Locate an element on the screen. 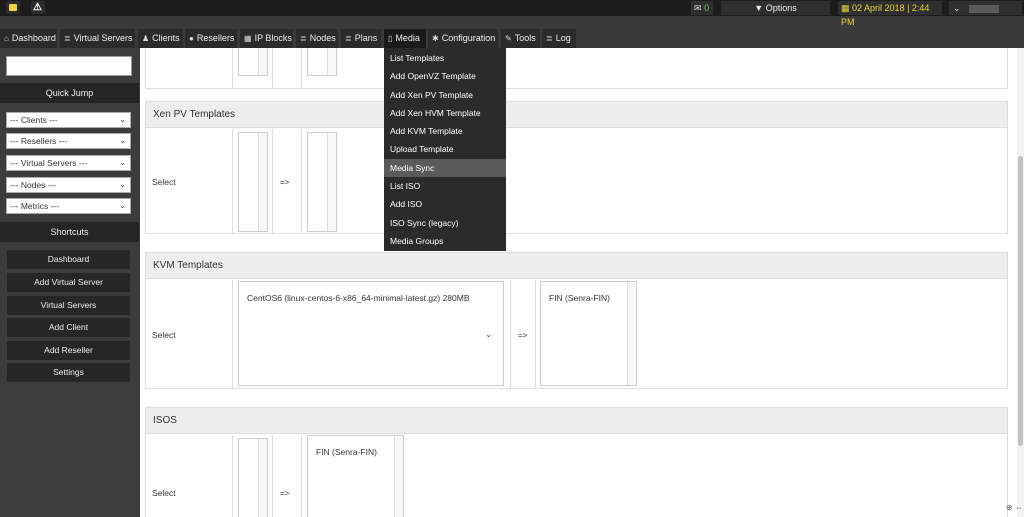 The image size is (1024, 517). nav-label: Plans is located at coordinates (366, 38).